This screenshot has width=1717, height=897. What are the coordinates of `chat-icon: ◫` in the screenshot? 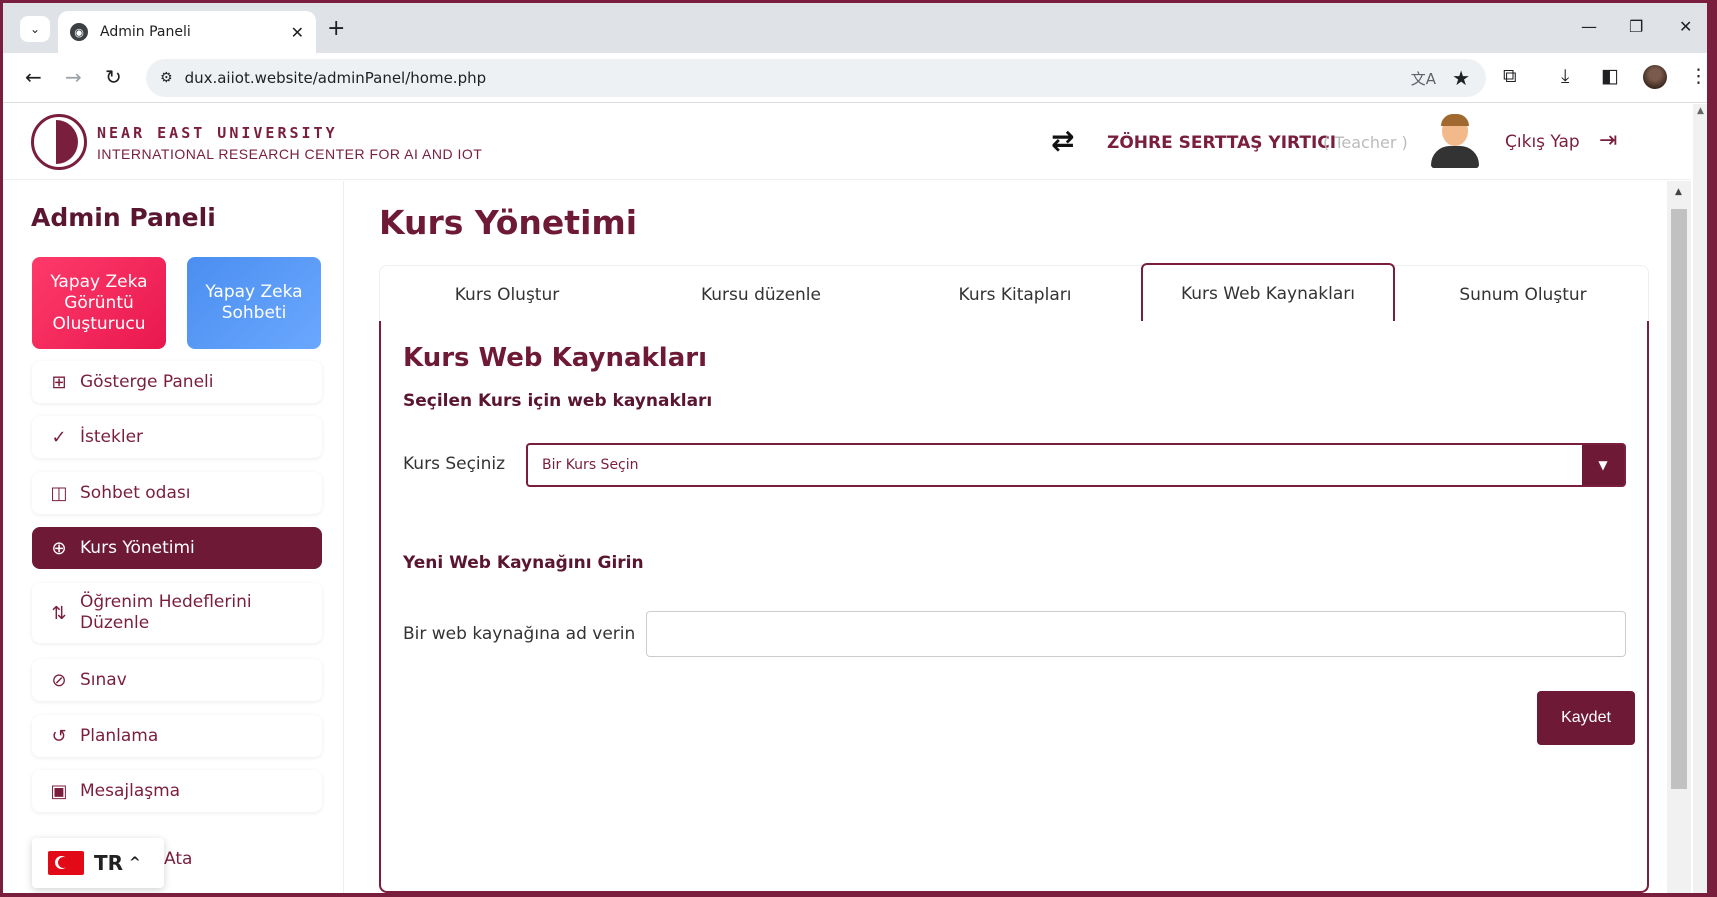 It's located at (59, 493).